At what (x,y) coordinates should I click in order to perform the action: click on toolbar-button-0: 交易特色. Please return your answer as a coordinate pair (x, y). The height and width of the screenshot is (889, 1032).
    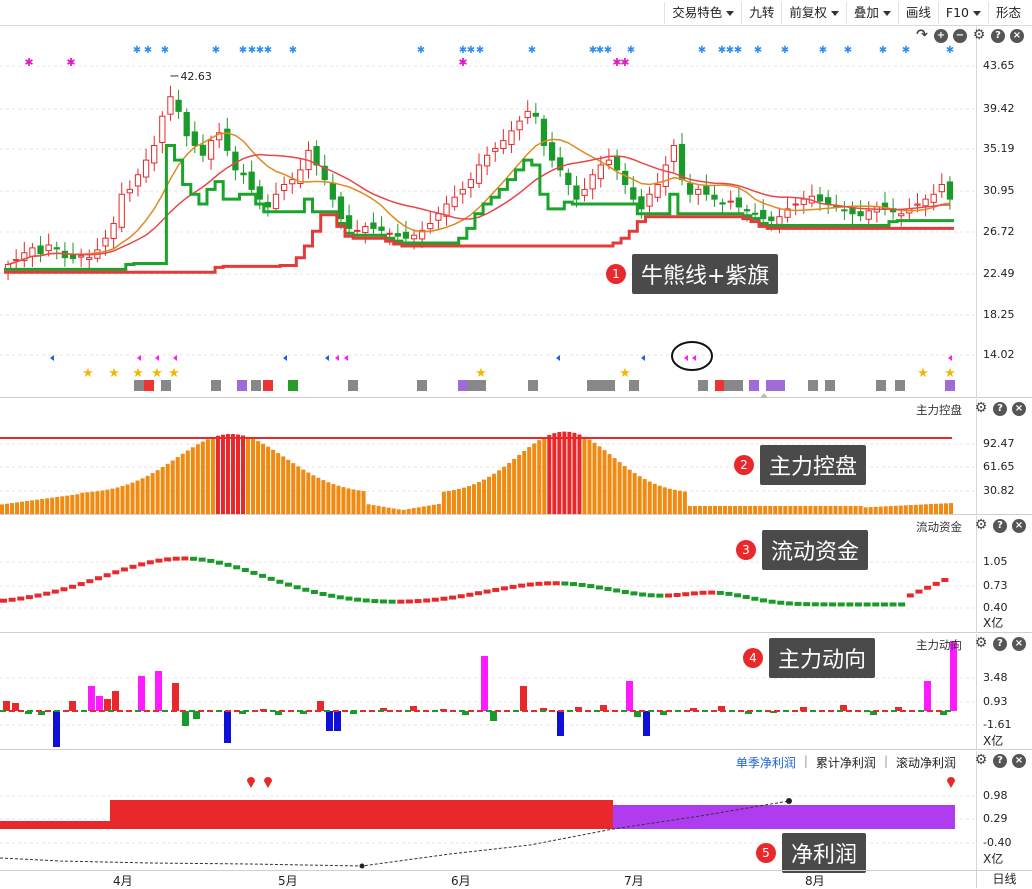
    Looking at the image, I should click on (702, 12).